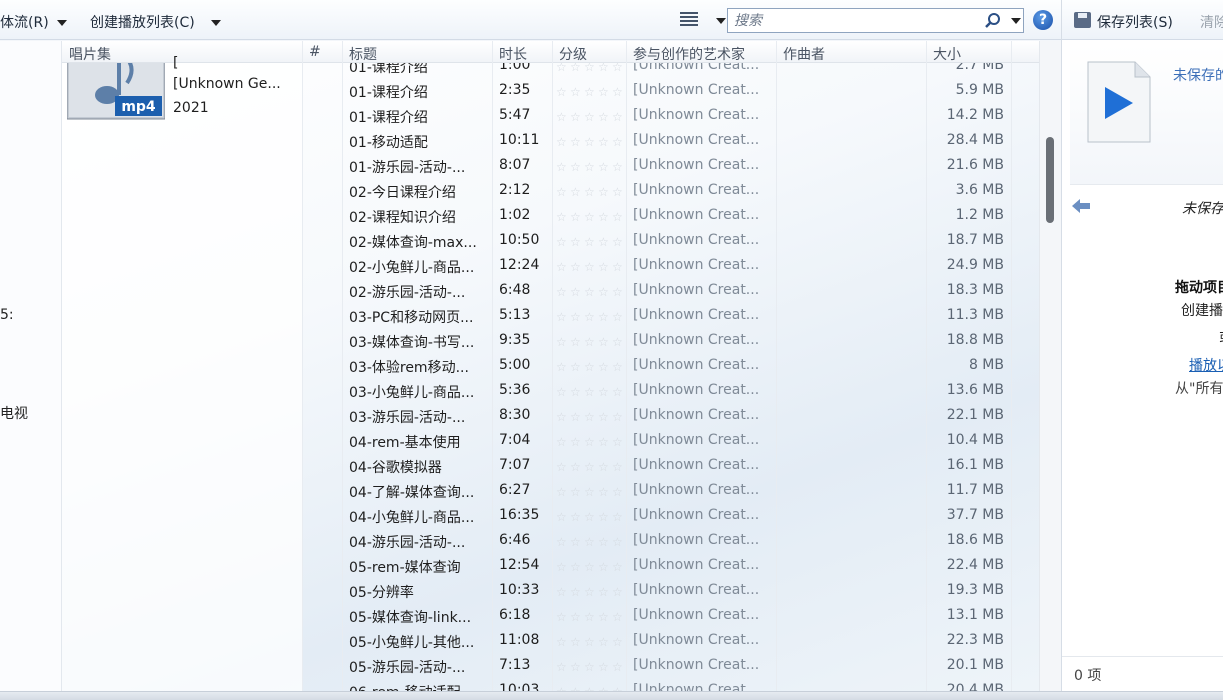 The height and width of the screenshot is (700, 1223). What do you see at coordinates (116, 92) in the screenshot?
I see `album-art-mp4-icon: mp4` at bounding box center [116, 92].